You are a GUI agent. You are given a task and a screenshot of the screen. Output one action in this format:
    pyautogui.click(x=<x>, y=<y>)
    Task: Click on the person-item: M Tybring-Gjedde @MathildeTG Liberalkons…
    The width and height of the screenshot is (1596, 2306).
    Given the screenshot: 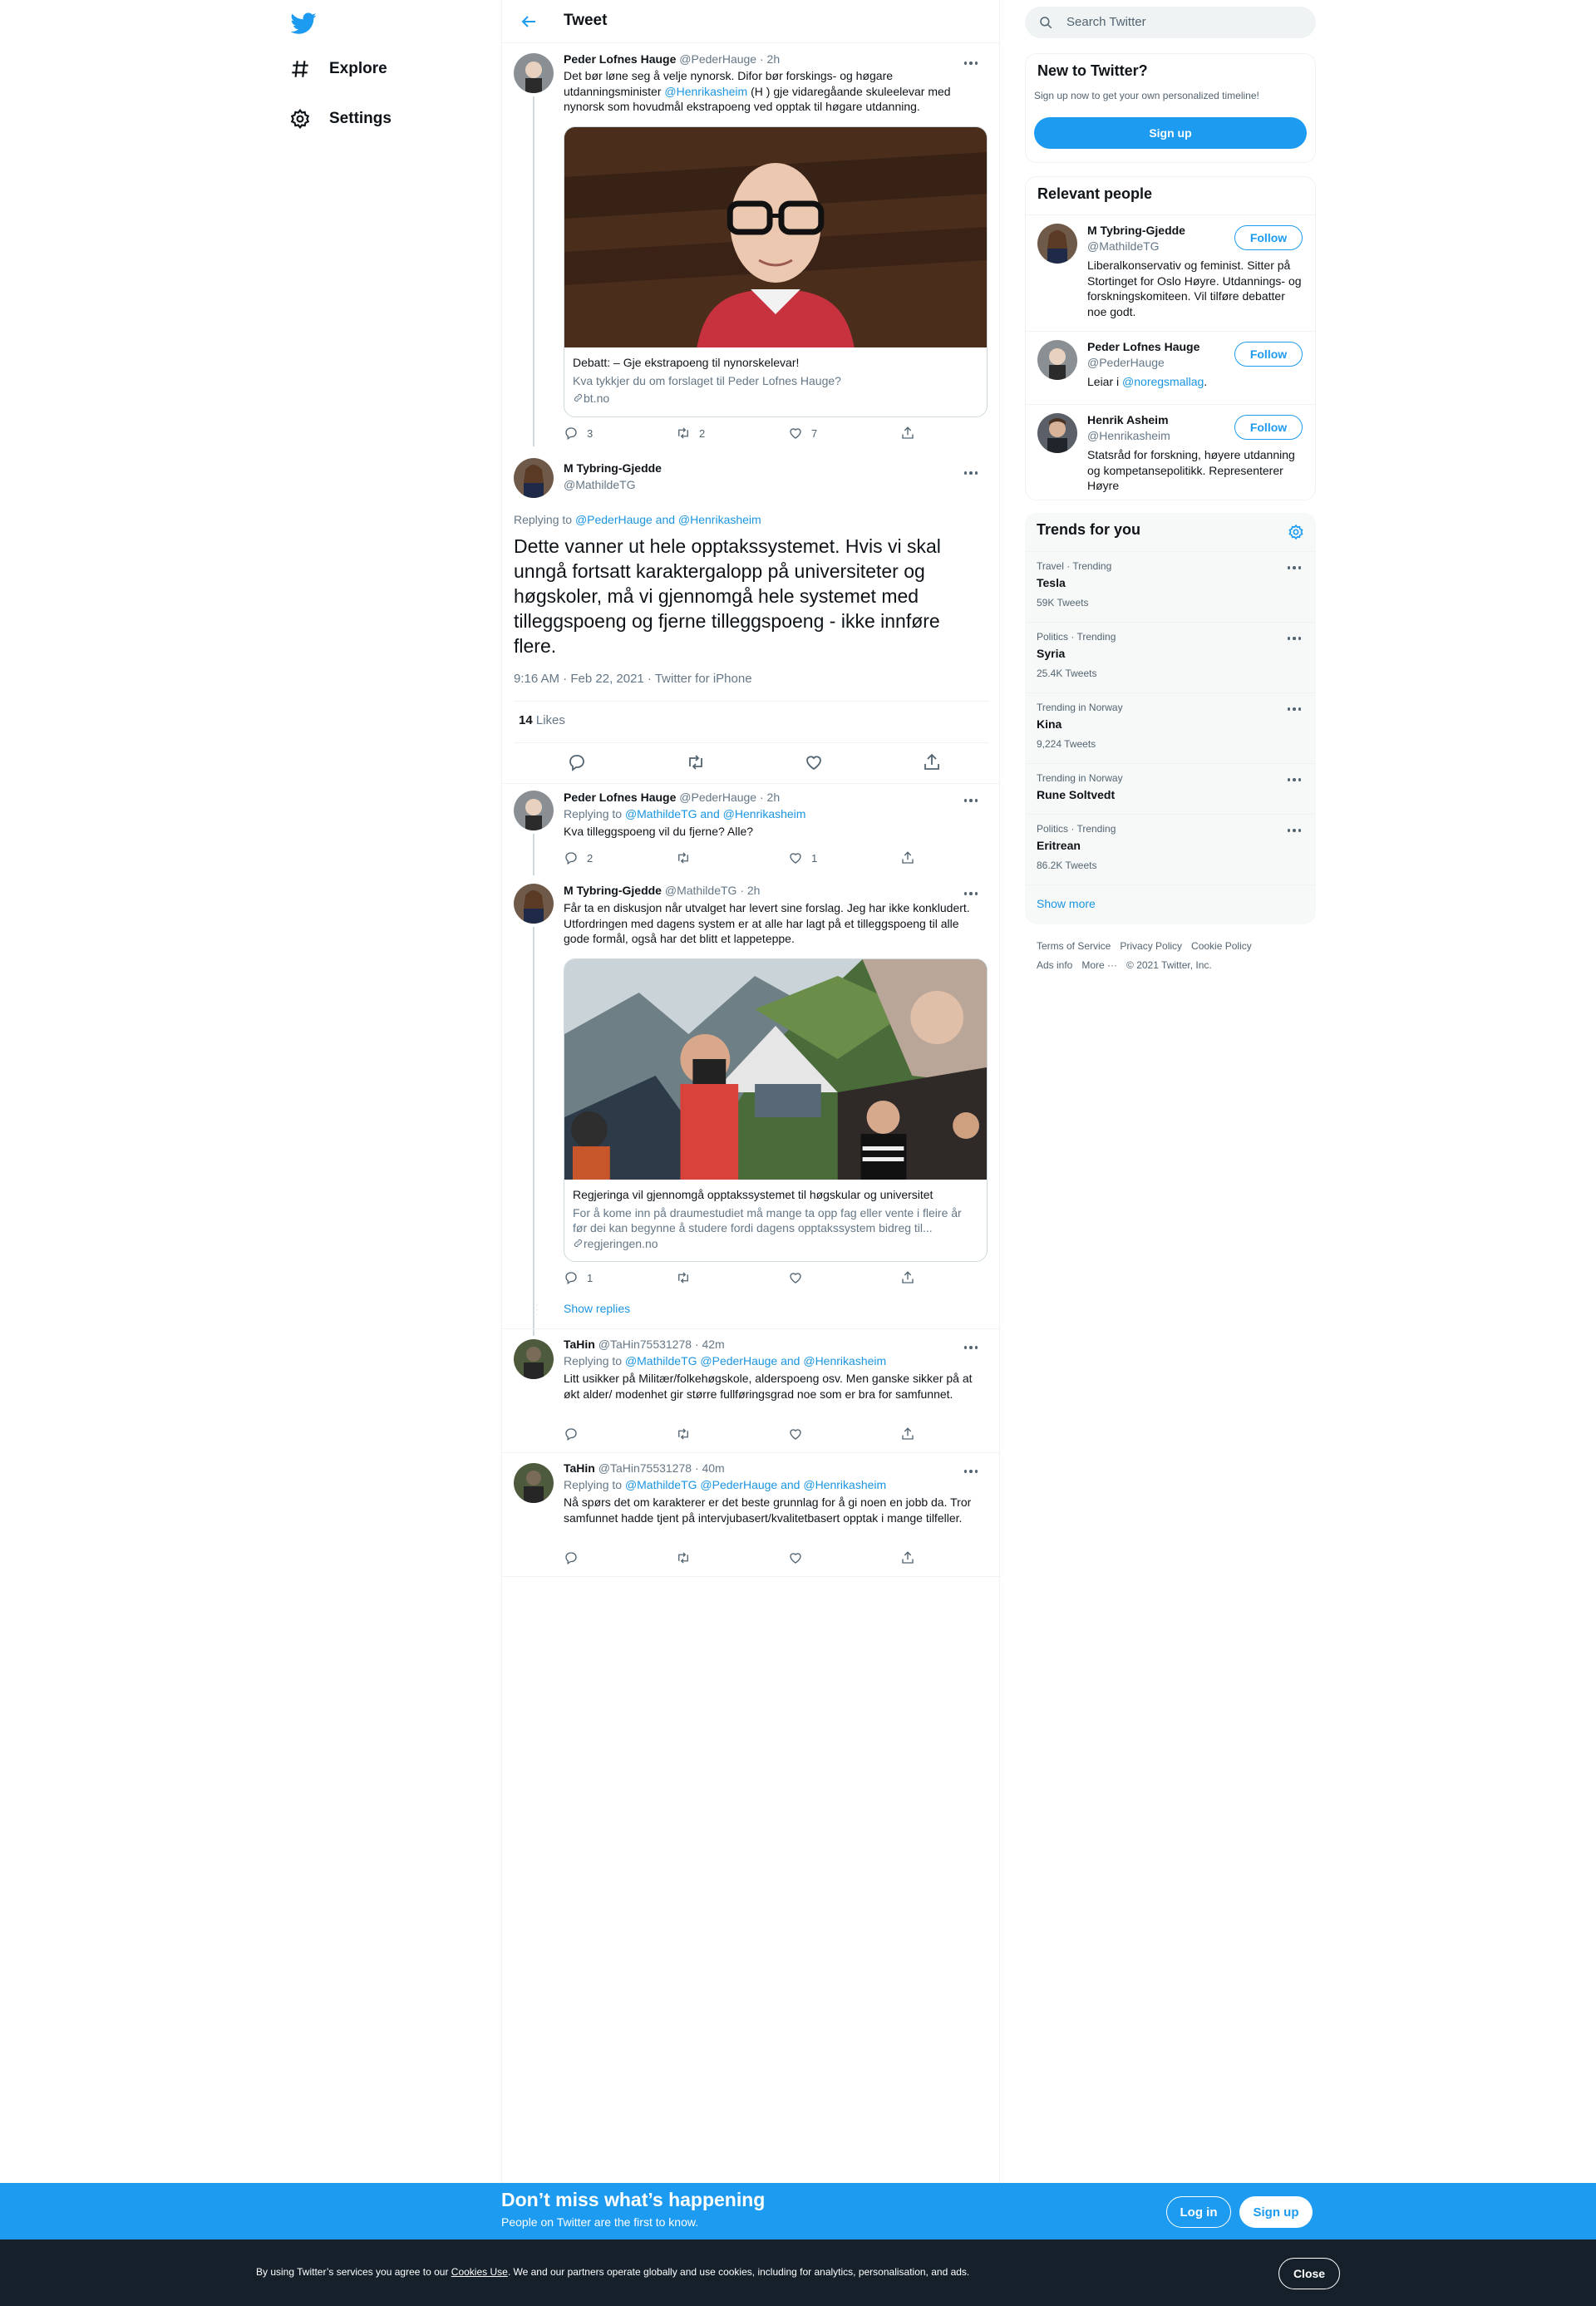 What is the action you would take?
    pyautogui.click(x=1170, y=272)
    